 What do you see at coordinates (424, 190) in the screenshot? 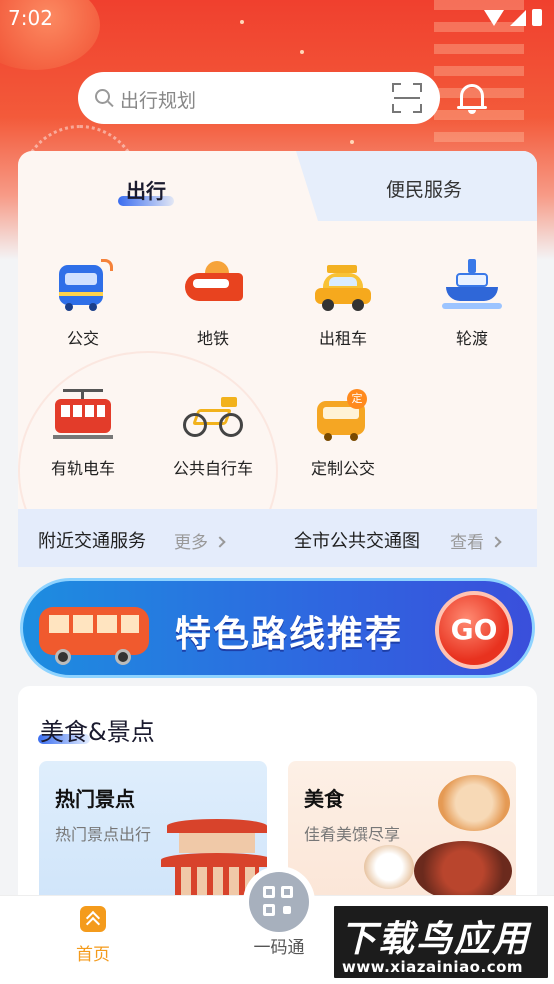
I see `tab-convenience-label: 便民服务` at bounding box center [424, 190].